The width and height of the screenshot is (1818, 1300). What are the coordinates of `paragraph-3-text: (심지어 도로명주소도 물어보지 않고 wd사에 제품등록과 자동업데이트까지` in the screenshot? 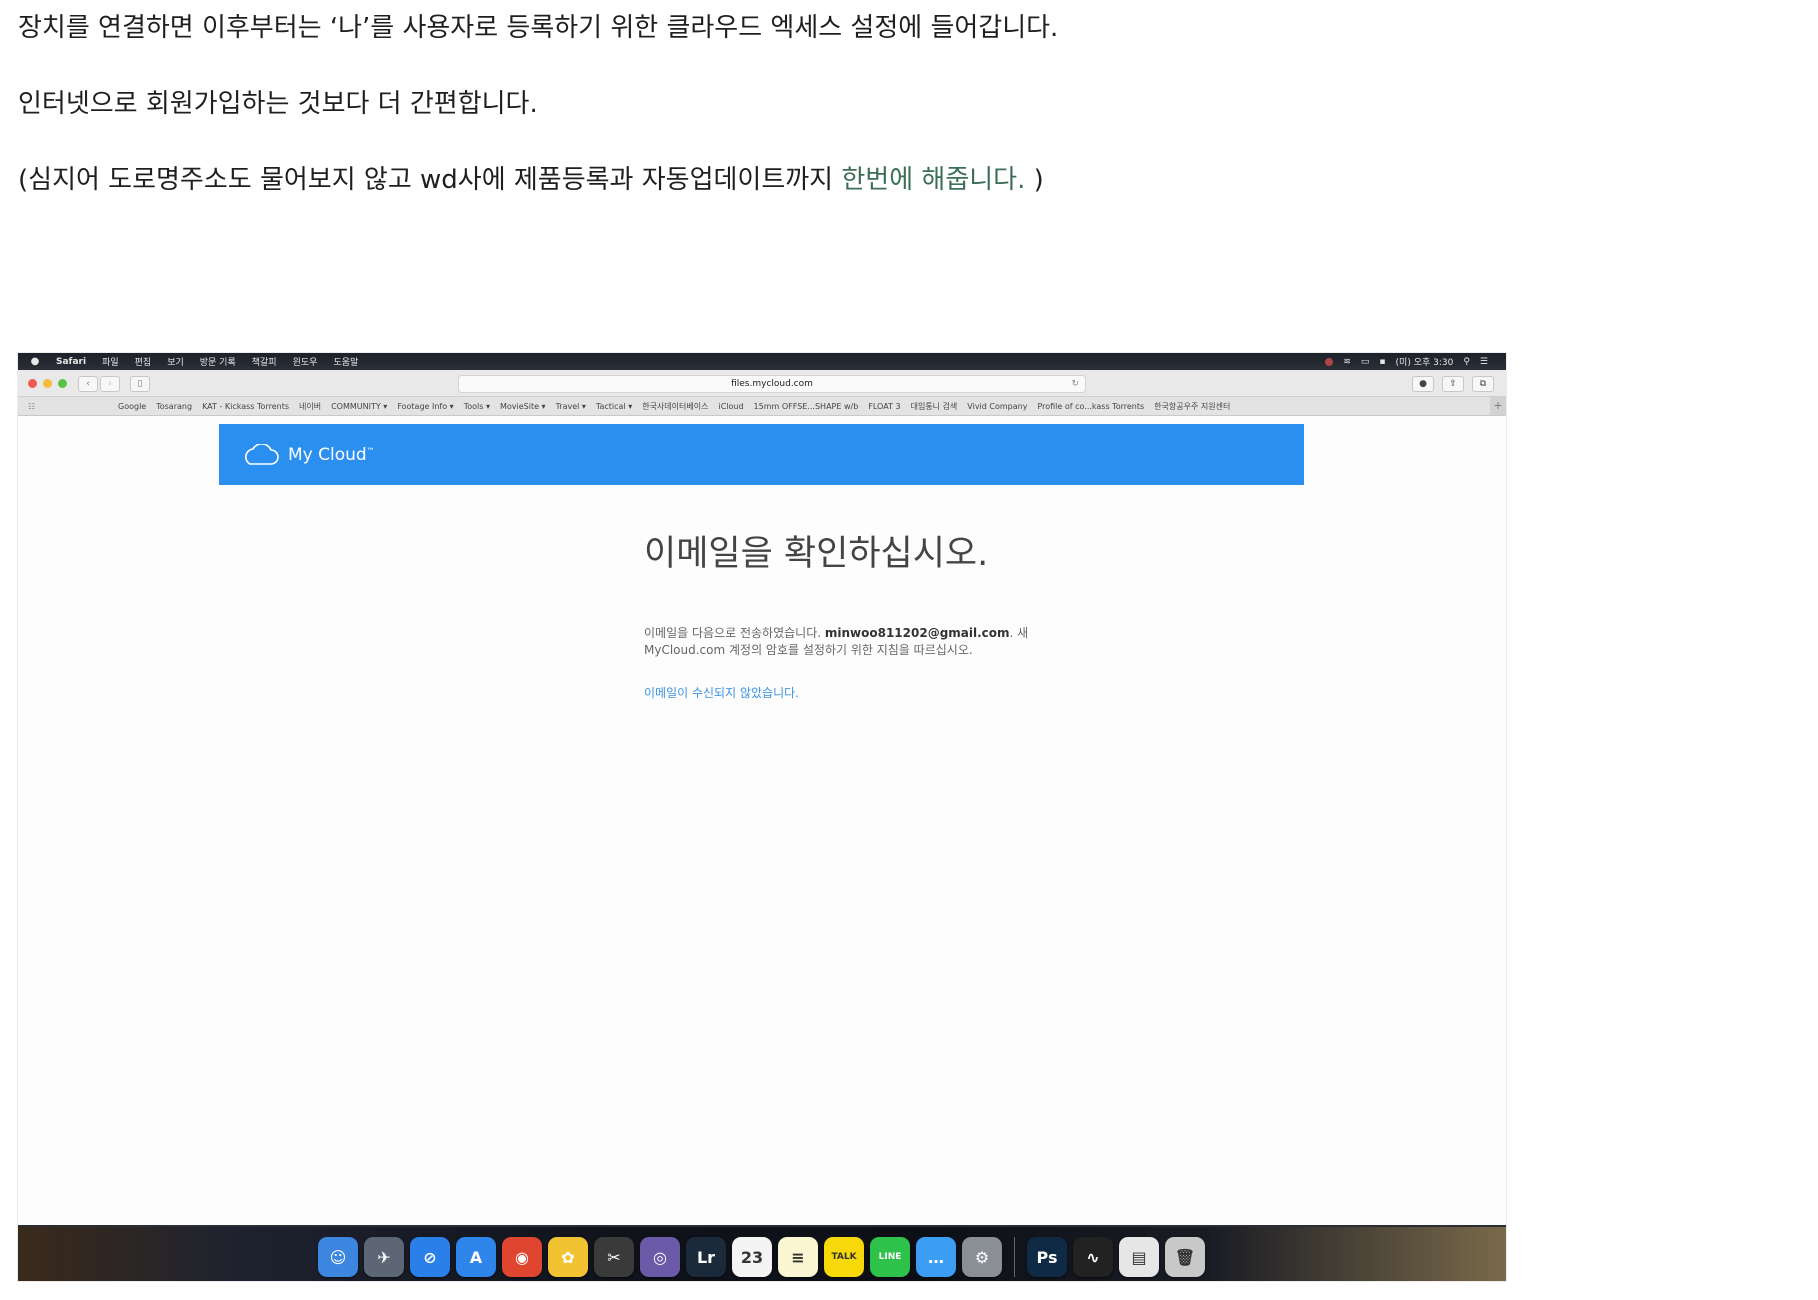 It's located at (430, 180).